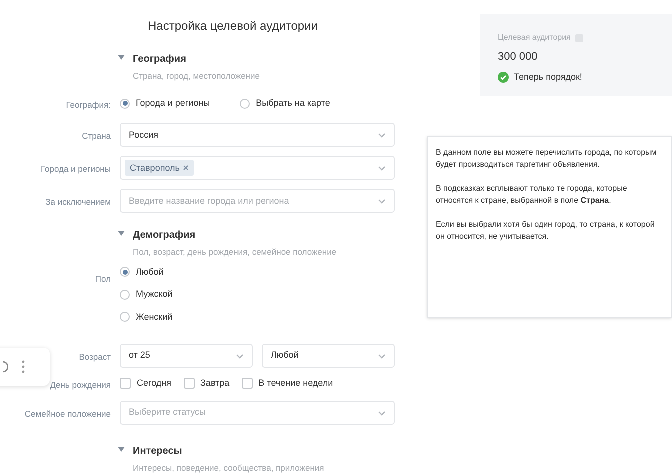  I want to click on audience-value: 300 000, so click(518, 57).